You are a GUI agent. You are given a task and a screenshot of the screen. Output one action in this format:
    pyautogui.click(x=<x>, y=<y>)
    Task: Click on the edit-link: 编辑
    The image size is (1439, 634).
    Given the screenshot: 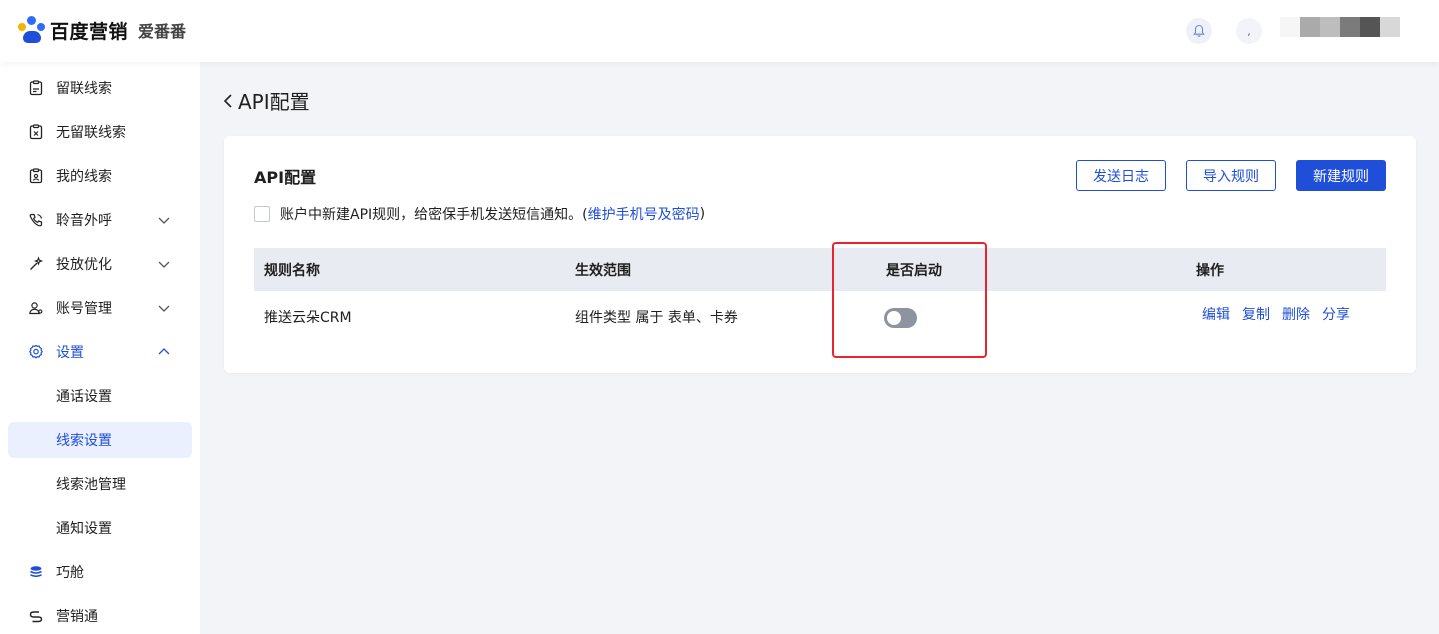 What is the action you would take?
    pyautogui.click(x=1216, y=314)
    